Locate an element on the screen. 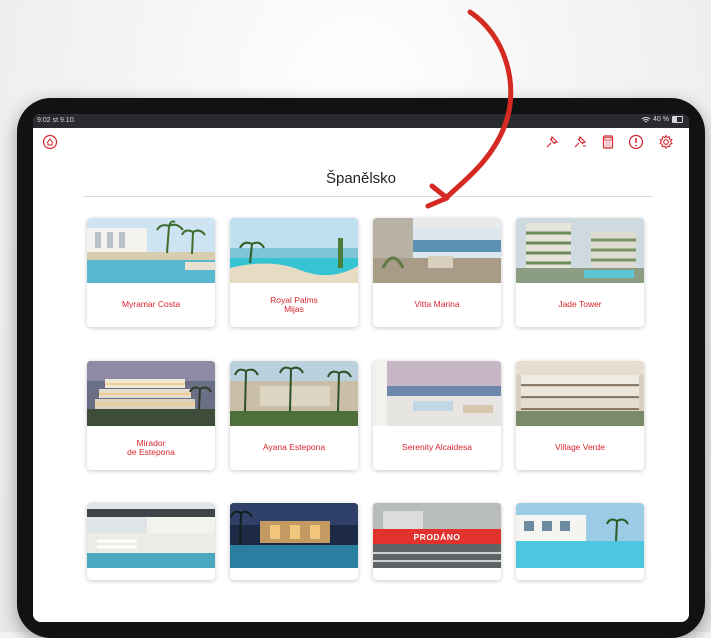 The width and height of the screenshot is (711, 638). property-name: Jade Tower is located at coordinates (580, 304).